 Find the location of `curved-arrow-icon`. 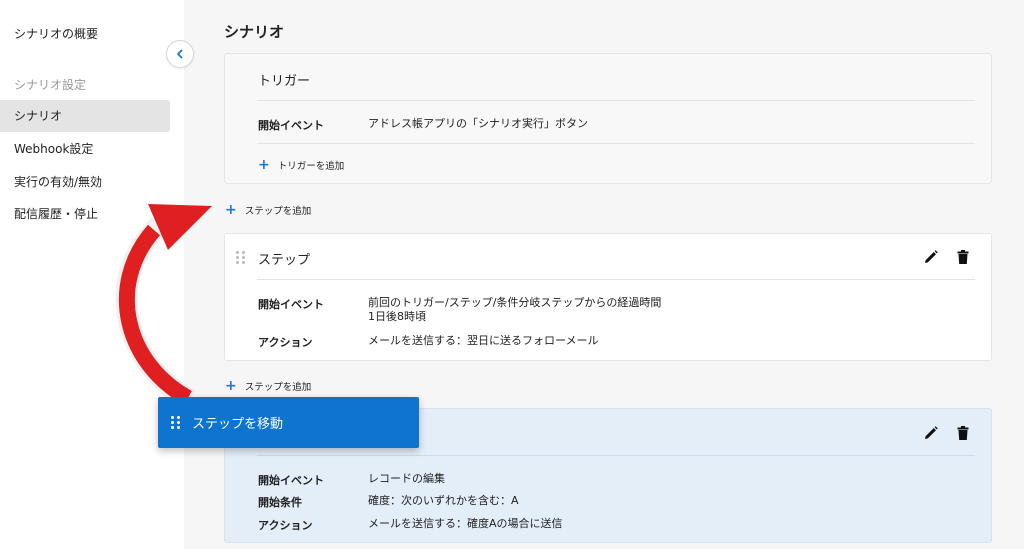

curved-arrow-icon is located at coordinates (163, 305).